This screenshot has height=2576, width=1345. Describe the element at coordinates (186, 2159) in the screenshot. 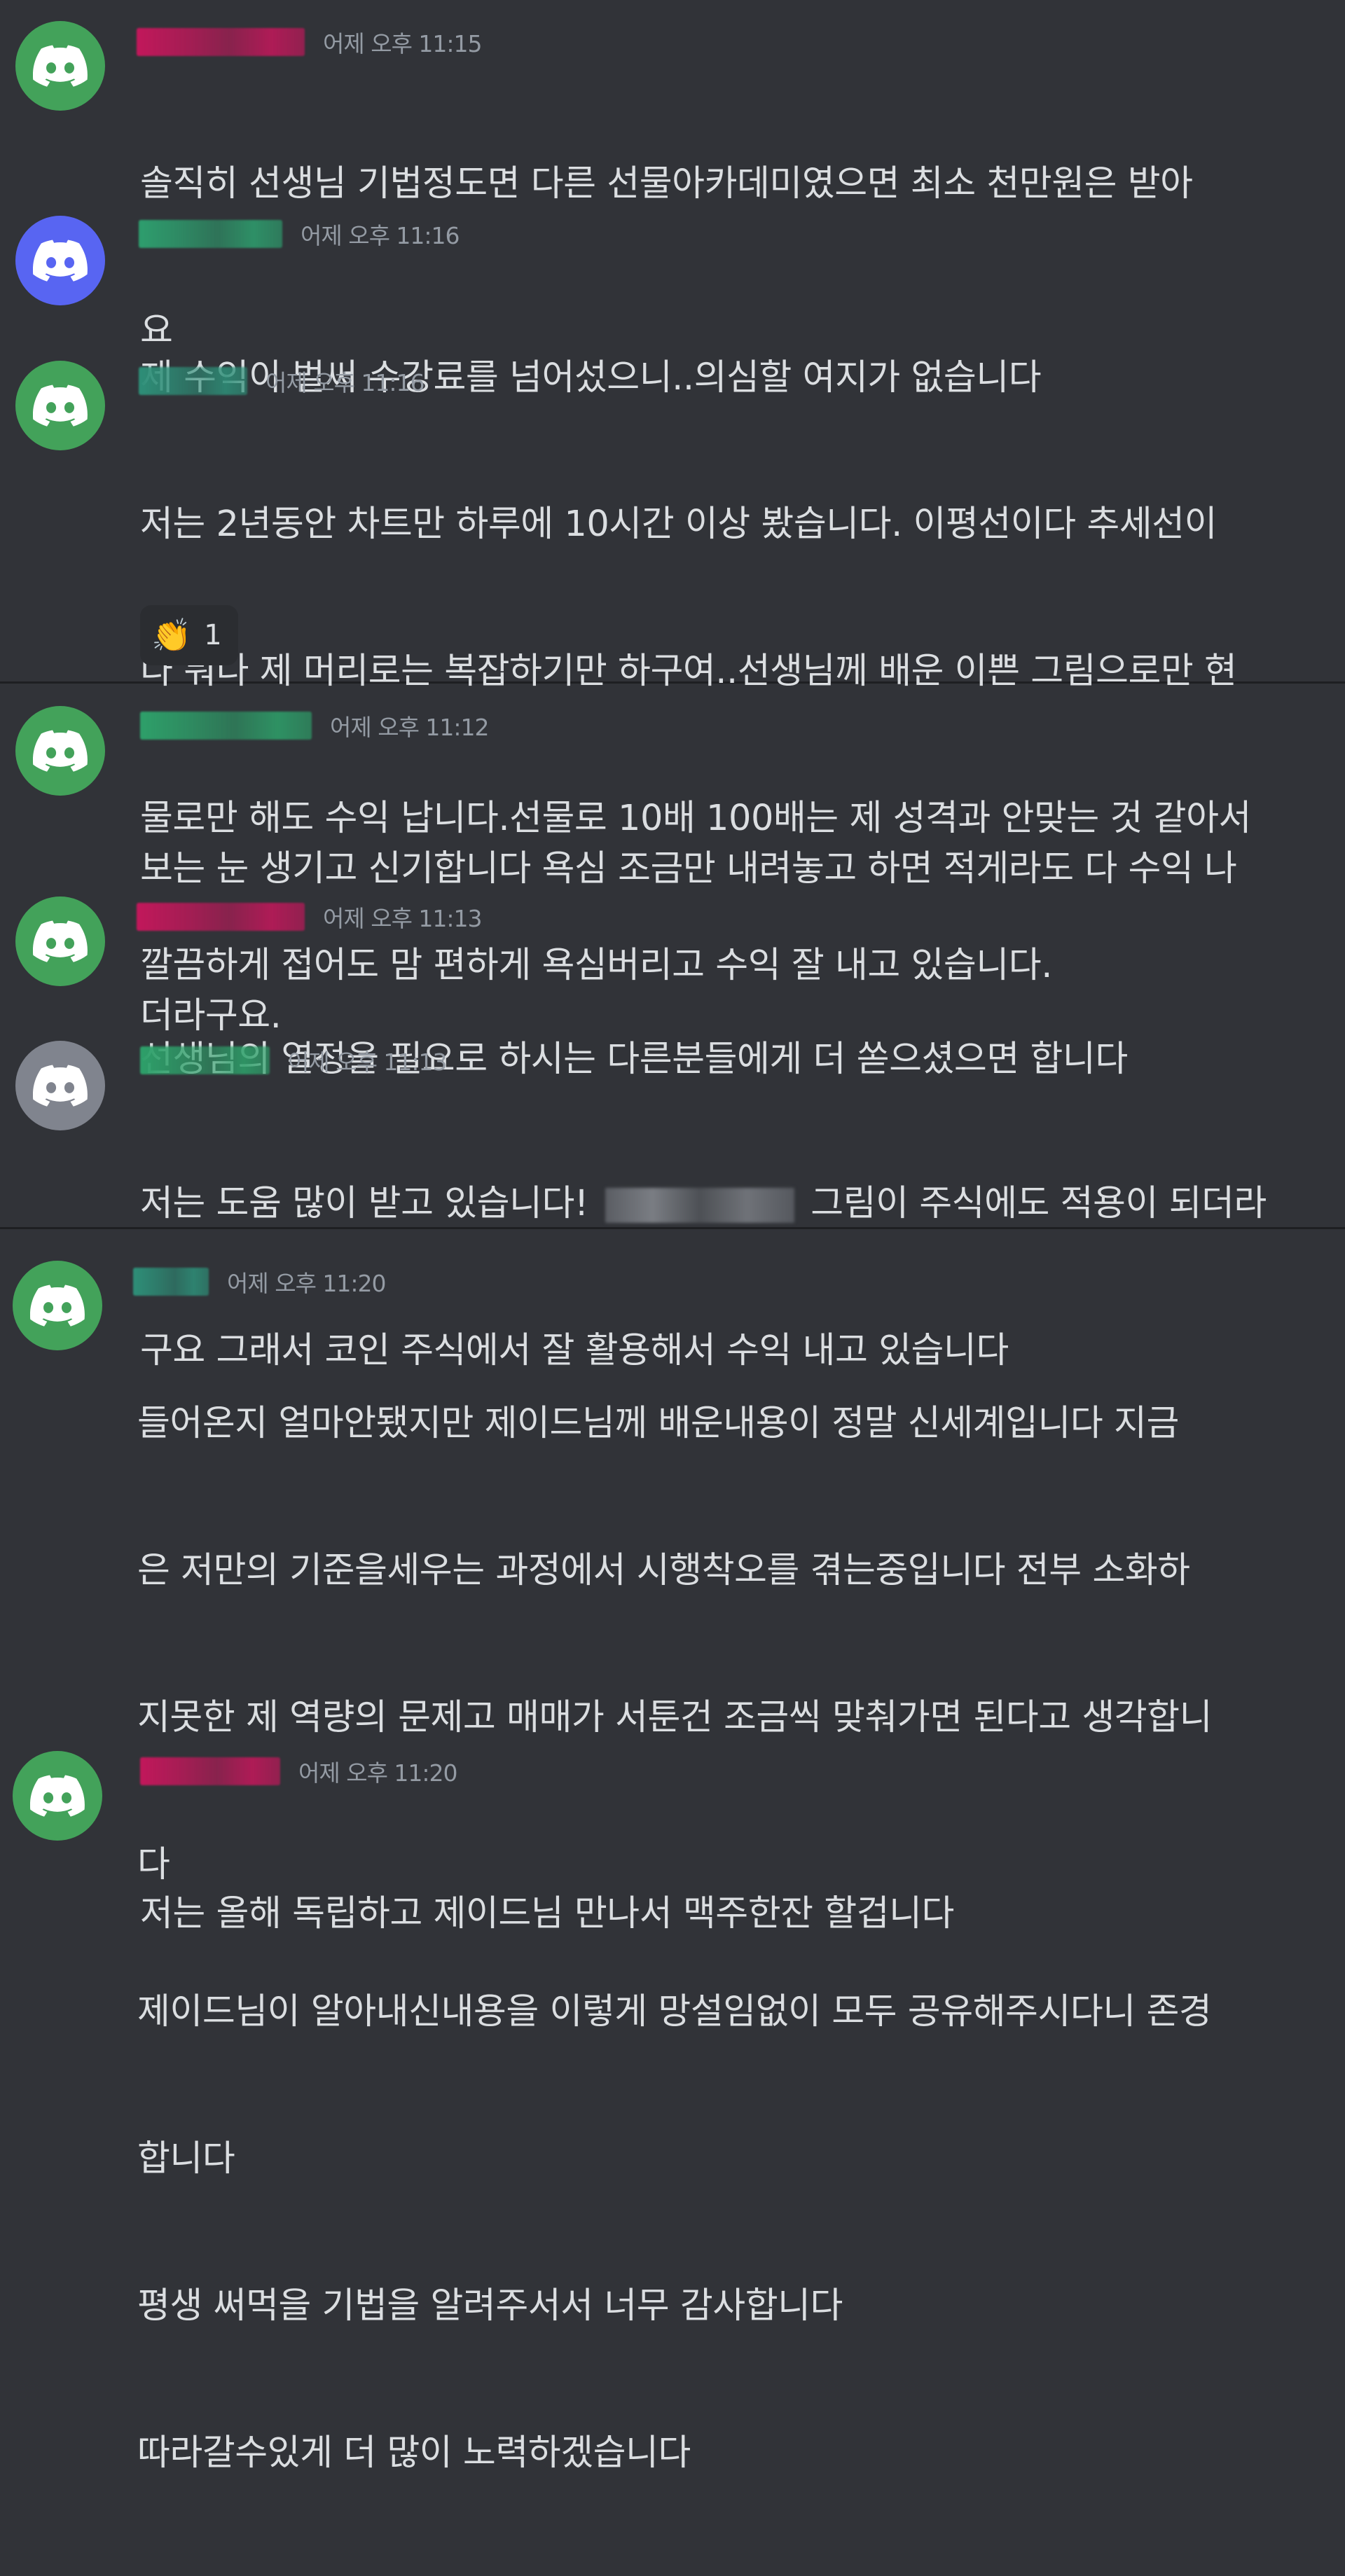

I see `message-line: 합니다` at that location.